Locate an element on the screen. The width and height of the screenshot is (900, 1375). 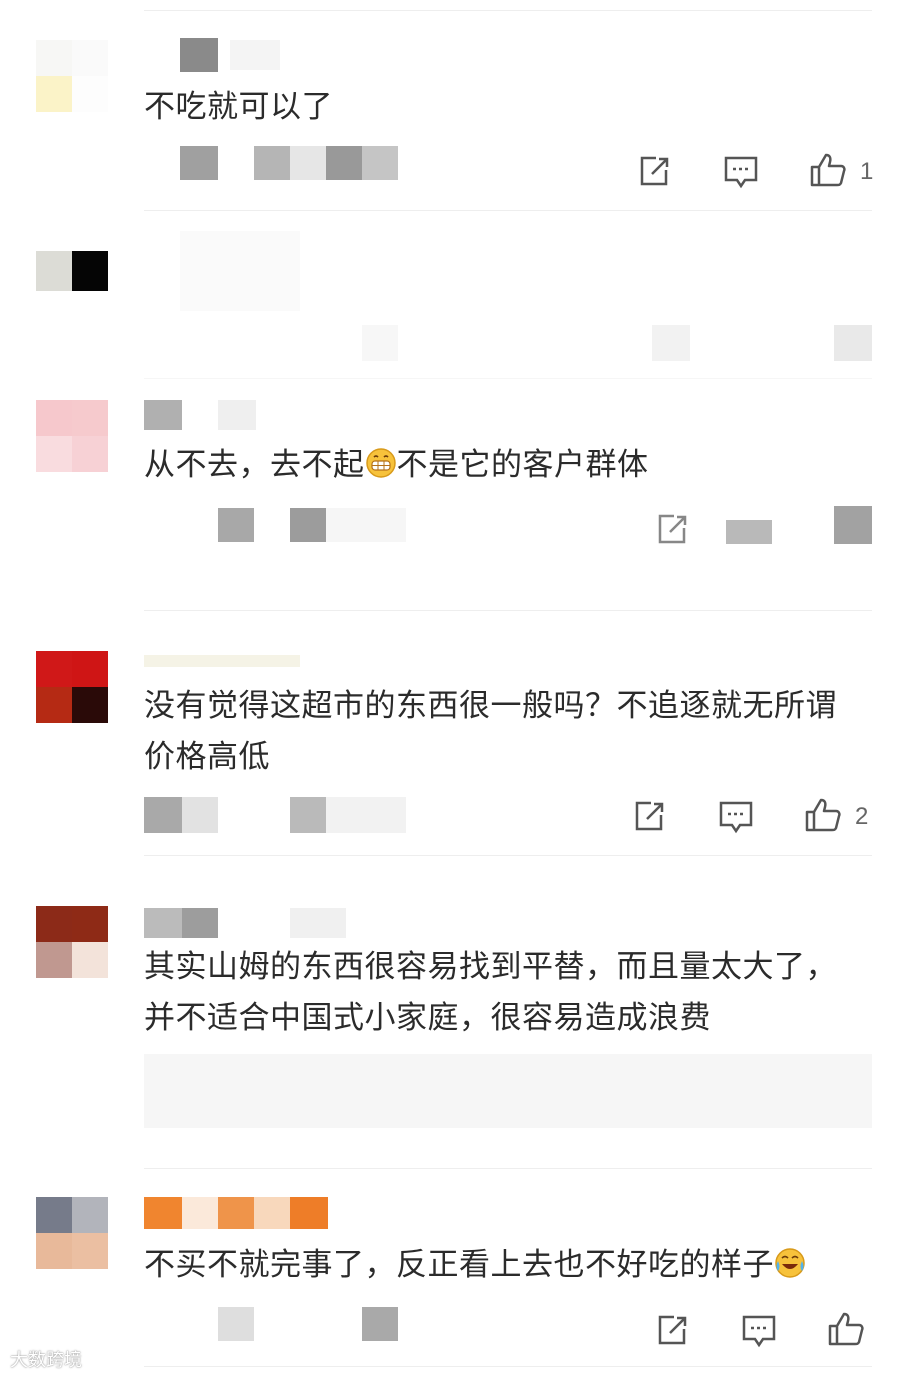
comment-divider is located at coordinates (508, 378).